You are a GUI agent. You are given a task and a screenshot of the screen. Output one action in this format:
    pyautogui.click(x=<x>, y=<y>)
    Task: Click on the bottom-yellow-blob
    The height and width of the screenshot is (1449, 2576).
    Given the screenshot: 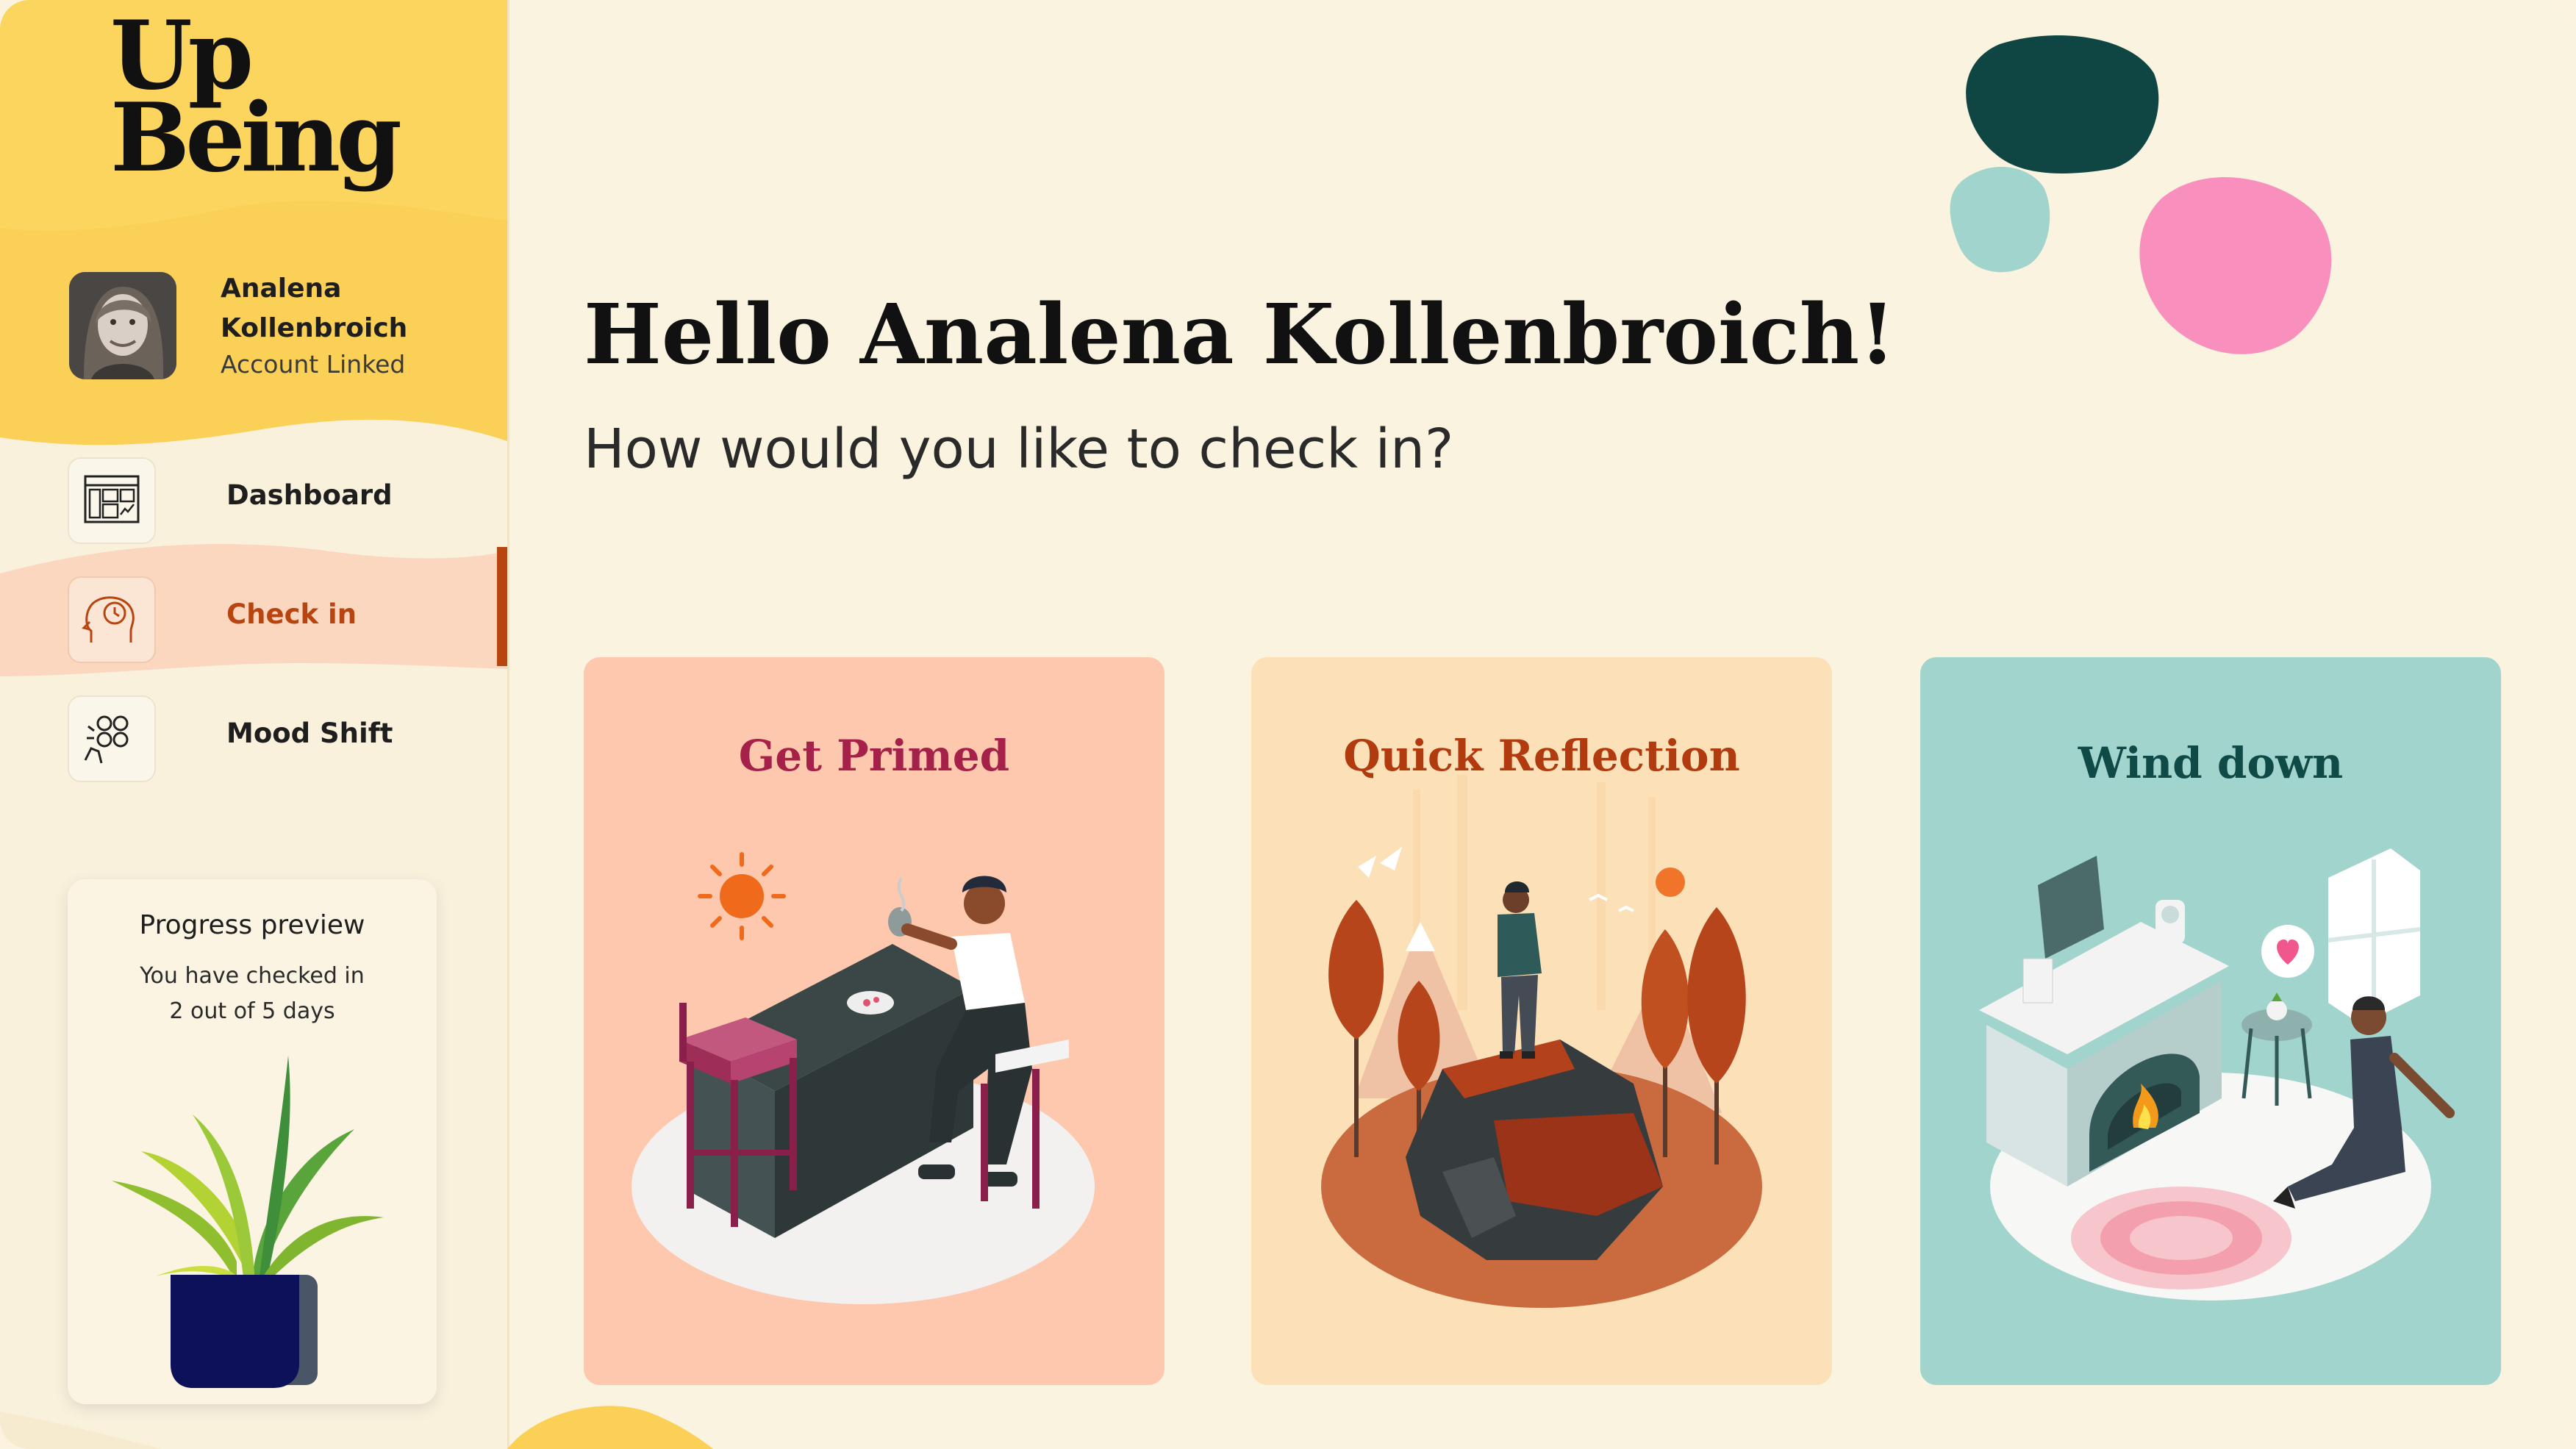 What is the action you would take?
    pyautogui.click(x=610, y=1427)
    